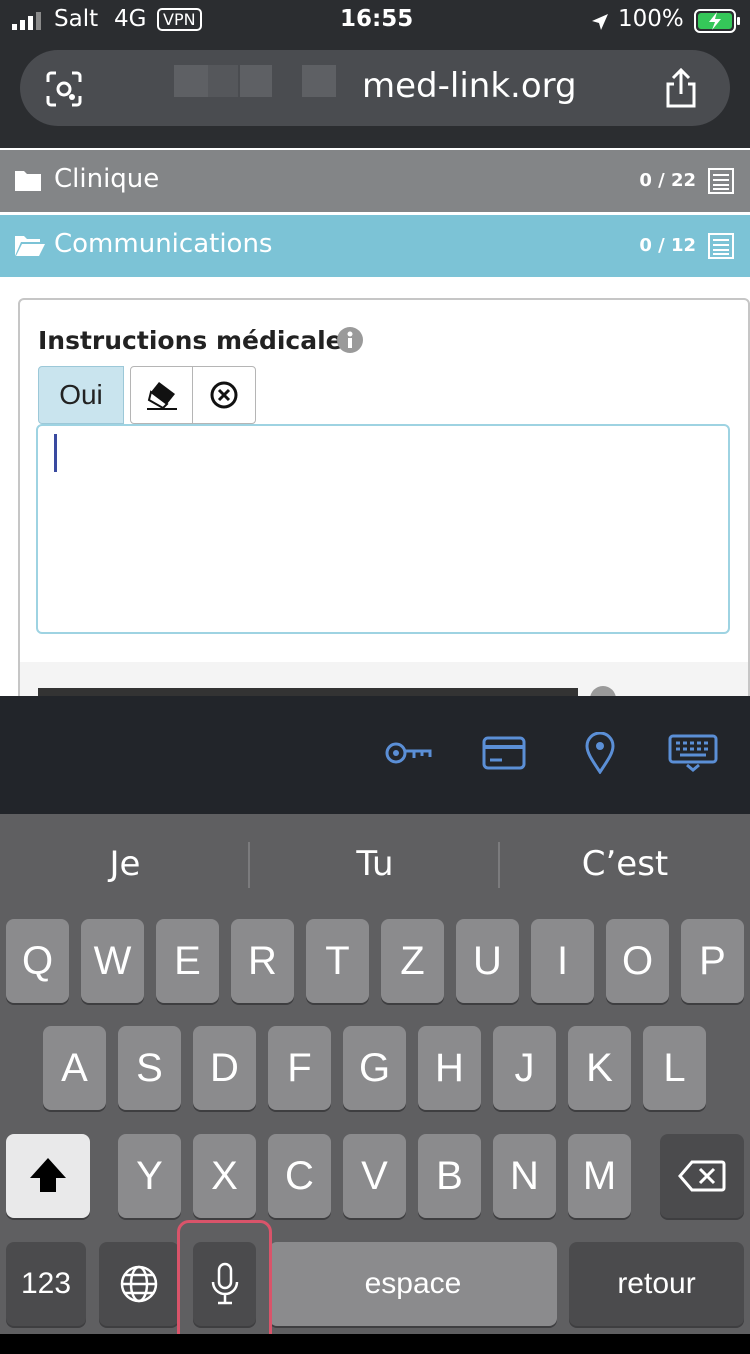  What do you see at coordinates (74, 1068) in the screenshot?
I see `key-a: A` at bounding box center [74, 1068].